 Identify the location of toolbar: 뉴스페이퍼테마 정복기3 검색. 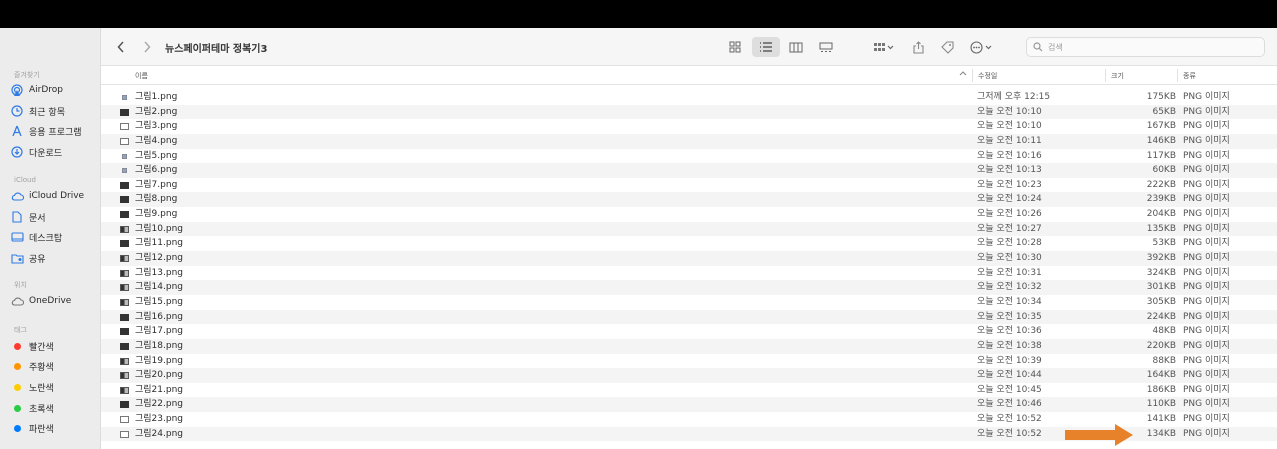
(689, 47).